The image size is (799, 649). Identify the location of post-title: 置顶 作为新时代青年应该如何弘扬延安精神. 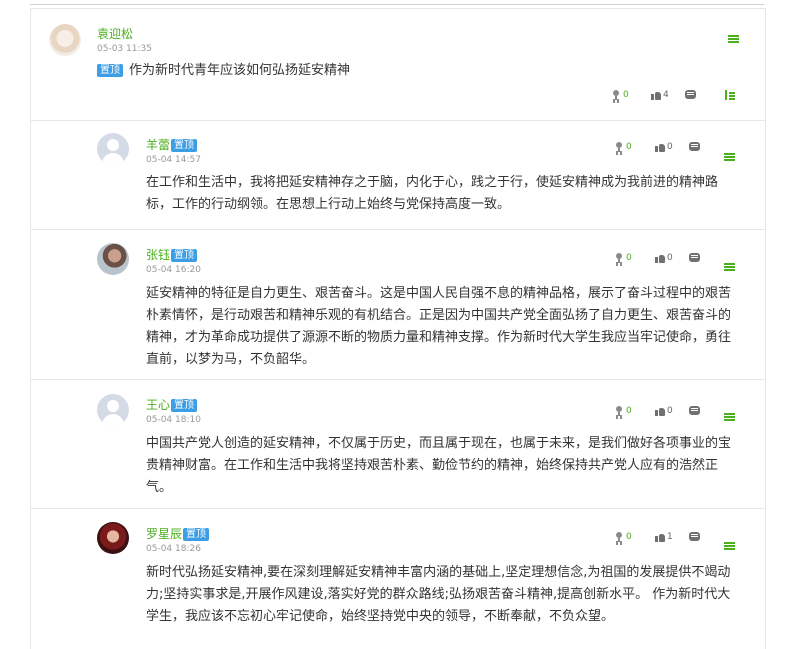
(223, 71).